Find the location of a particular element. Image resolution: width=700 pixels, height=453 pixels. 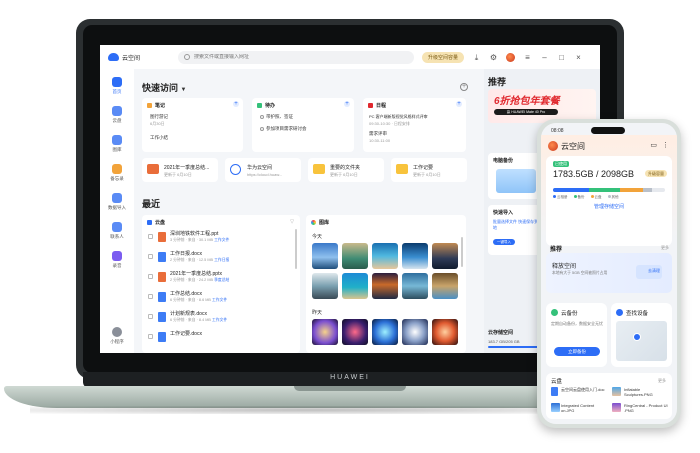

upgrade-button: 升级容量 is located at coordinates (656, 173).